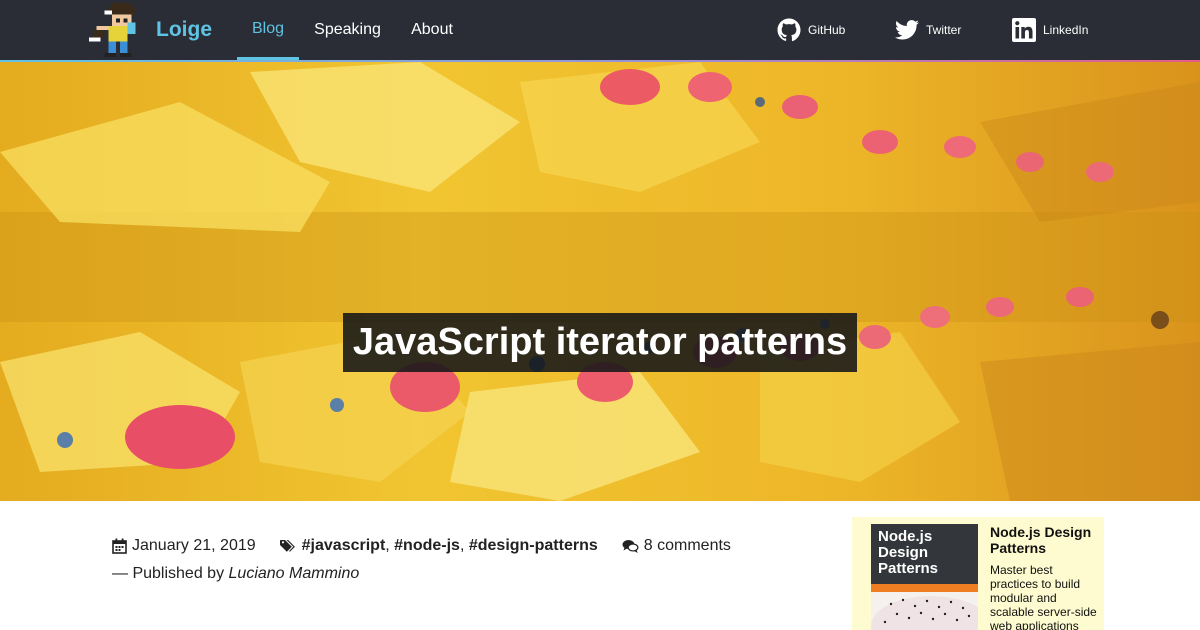 Image resolution: width=1200 pixels, height=630 pixels. Describe the element at coordinates (1041, 540) in the screenshot. I see `promo-title: Node.js Design Patterns` at that location.